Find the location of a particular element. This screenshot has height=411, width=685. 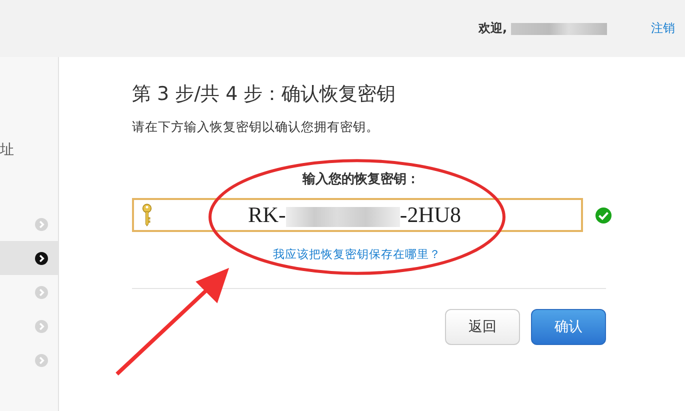

field-label: 输入您的恢复密钥： is located at coordinates (360, 179).